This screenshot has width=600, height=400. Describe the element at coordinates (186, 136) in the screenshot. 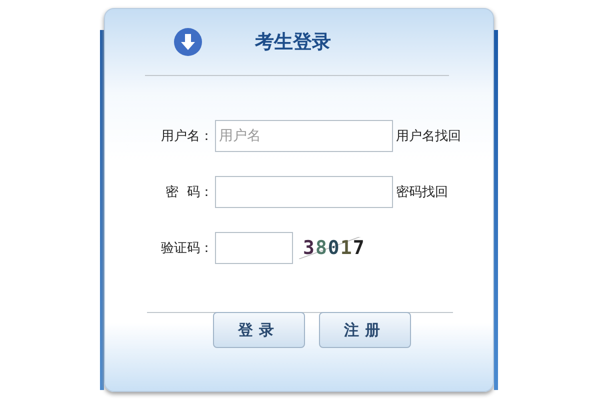

I see `field-label: 用户名：` at that location.